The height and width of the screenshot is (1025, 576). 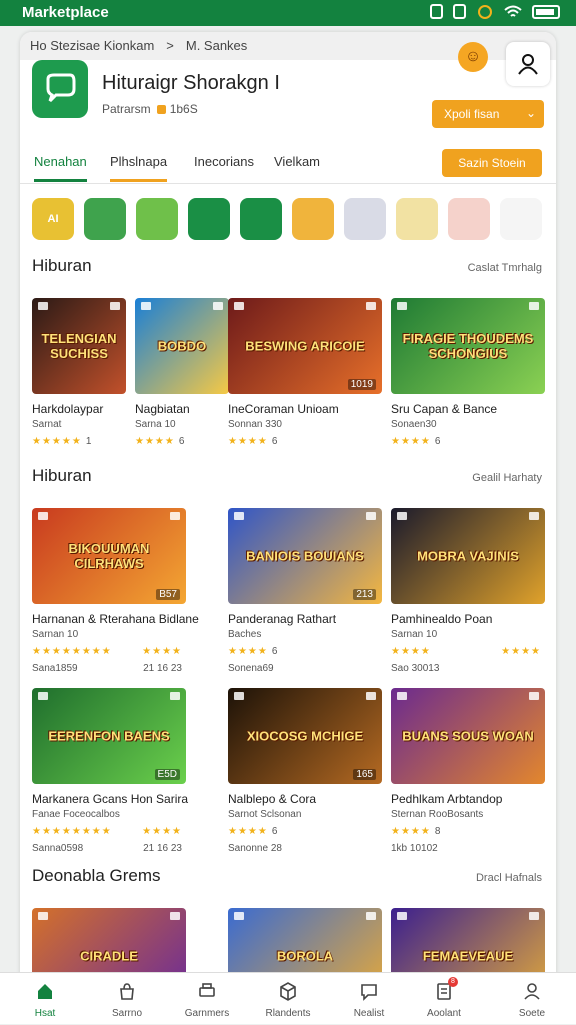 I want to click on chevron-down-icon: ⌄, so click(x=530, y=113).